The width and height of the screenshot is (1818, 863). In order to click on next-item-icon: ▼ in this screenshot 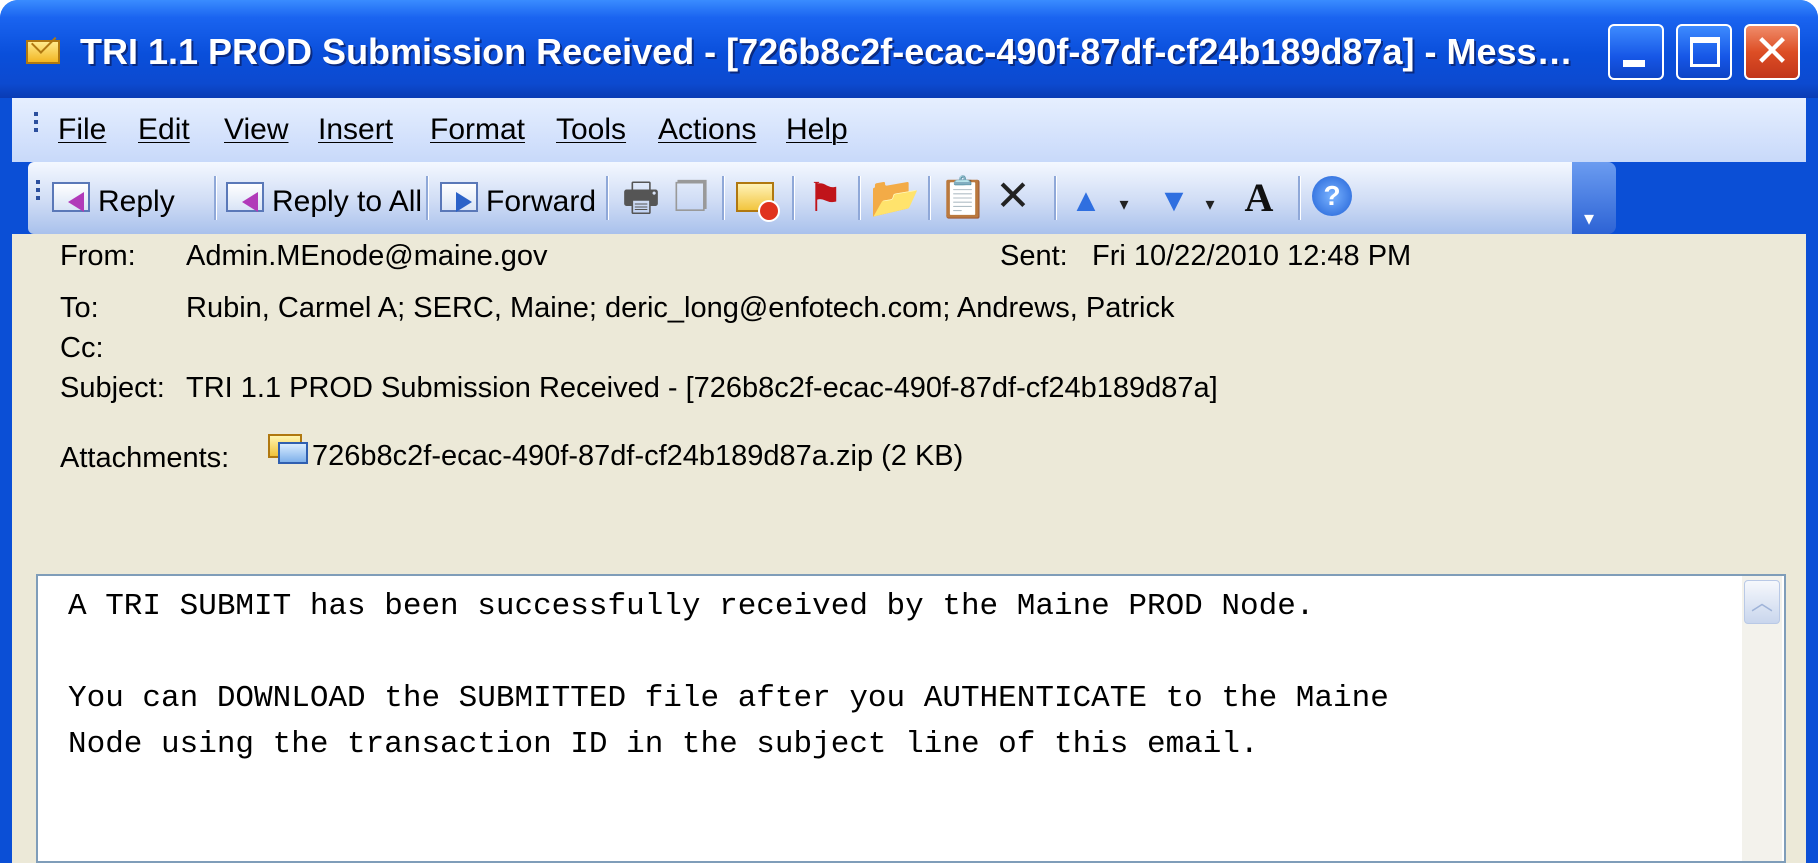, I will do `click(1174, 200)`.